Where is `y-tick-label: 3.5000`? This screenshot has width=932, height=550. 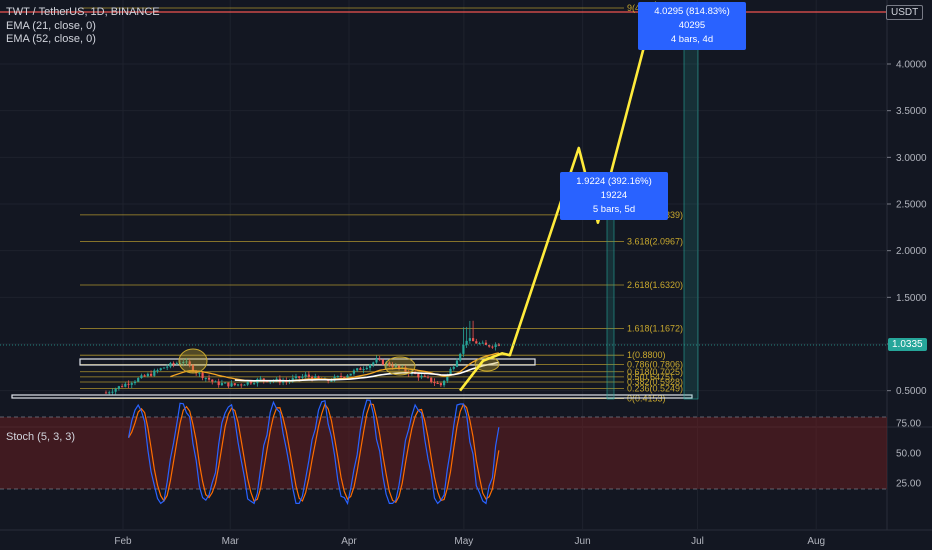 y-tick-label: 3.5000 is located at coordinates (911, 111).